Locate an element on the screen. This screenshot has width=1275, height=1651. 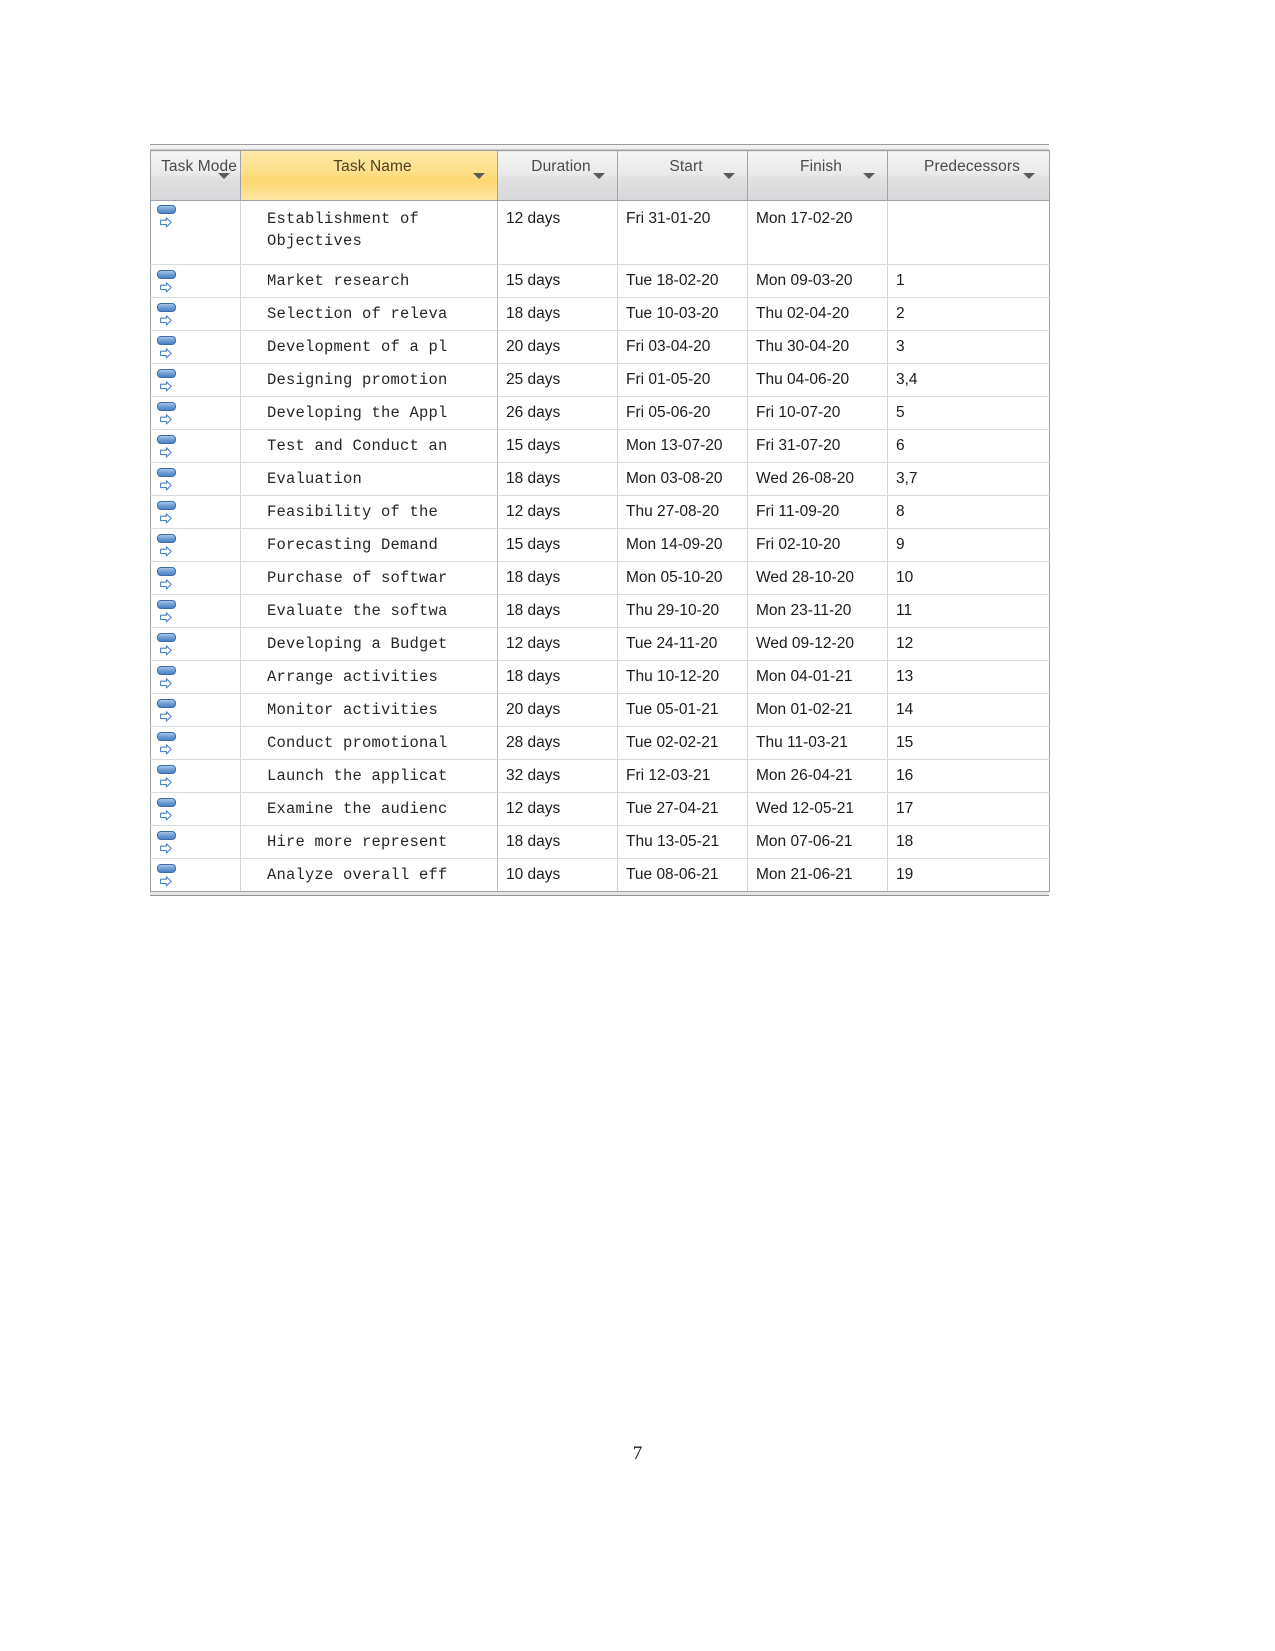
cell-predecessors: 9 is located at coordinates (968, 545).